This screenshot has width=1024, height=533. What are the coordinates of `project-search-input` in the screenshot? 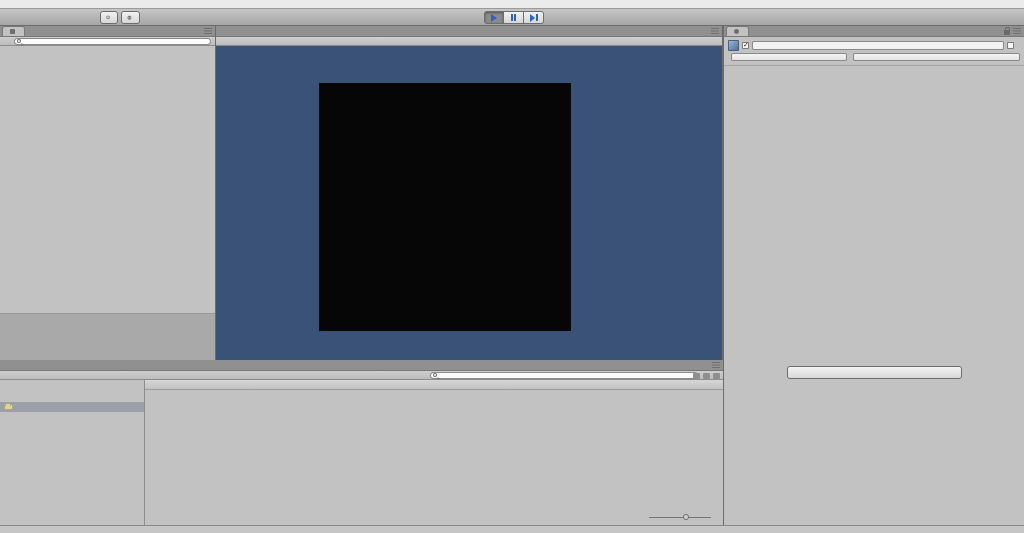 It's located at (567, 375).